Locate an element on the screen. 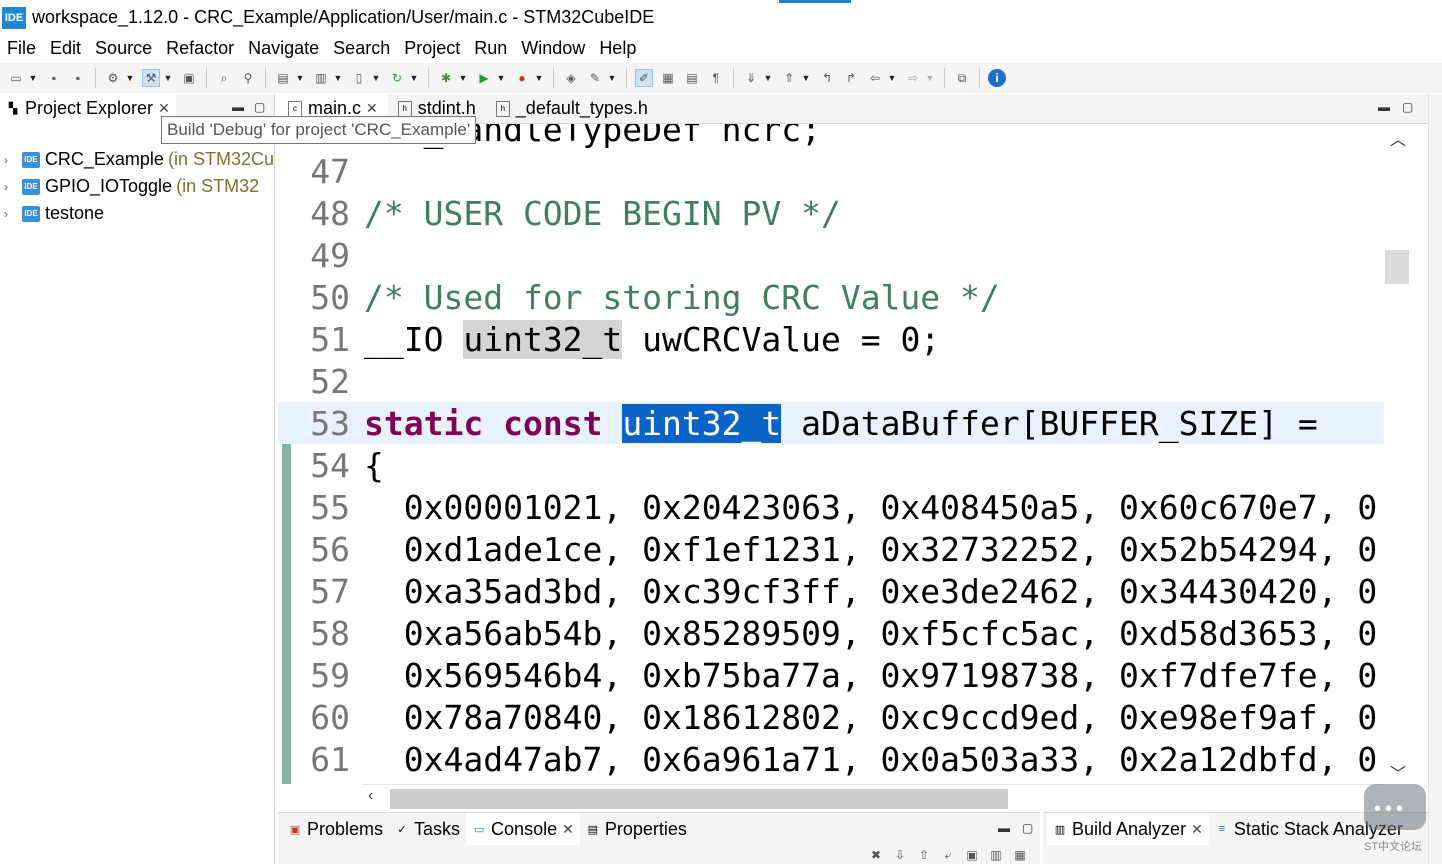  toggle-highlight-icon: ▦ is located at coordinates (668, 78).